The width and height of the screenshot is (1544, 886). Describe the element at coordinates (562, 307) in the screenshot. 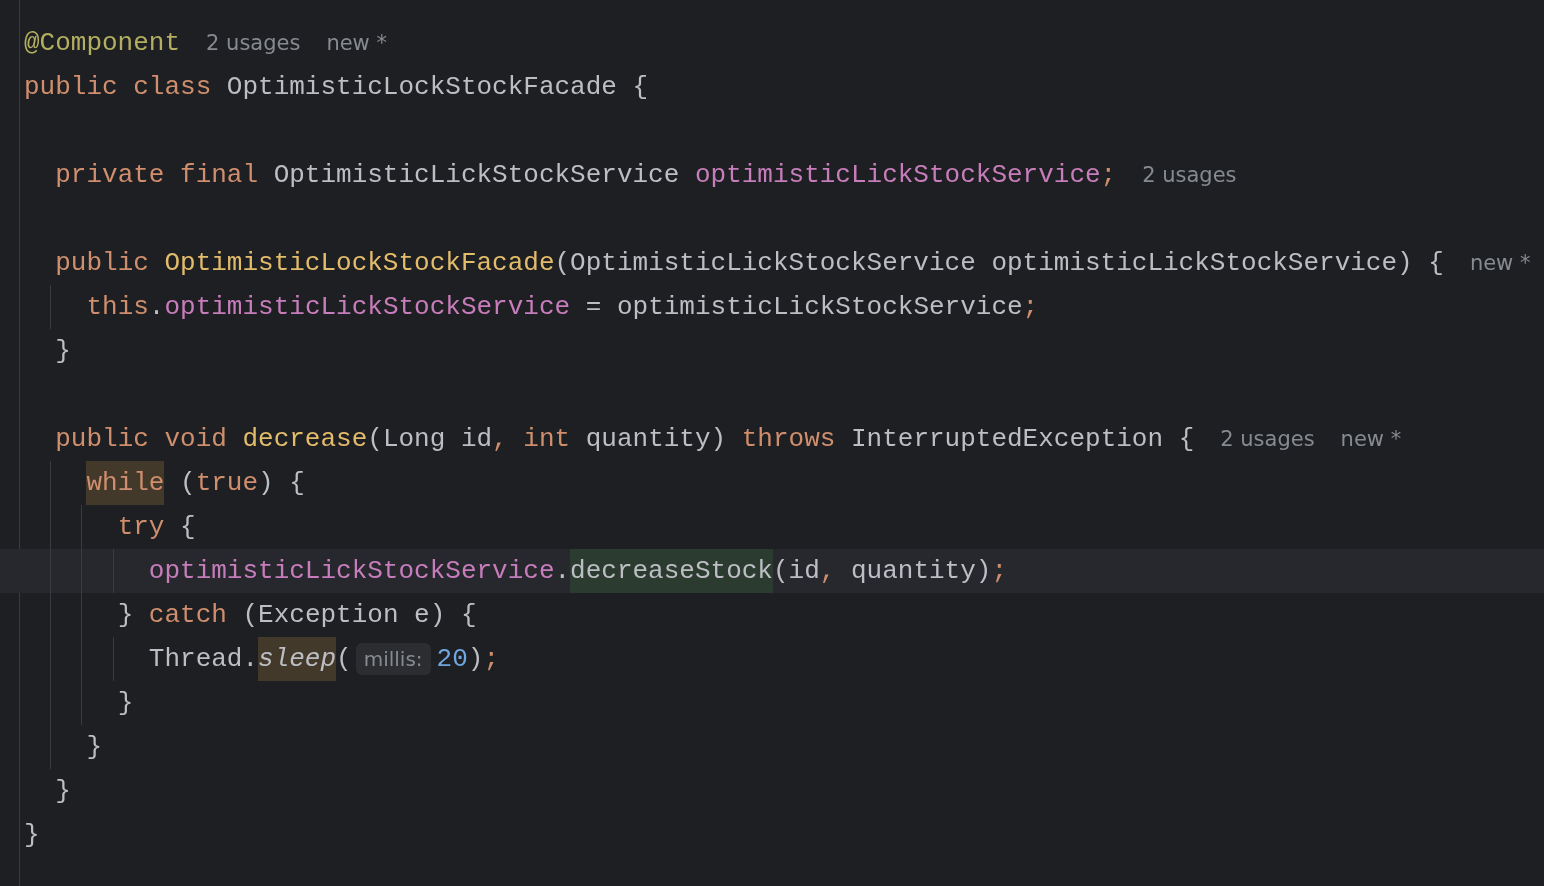

I see `code-text: this.optimisticLickStockService = optimisticLickStockService;` at that location.